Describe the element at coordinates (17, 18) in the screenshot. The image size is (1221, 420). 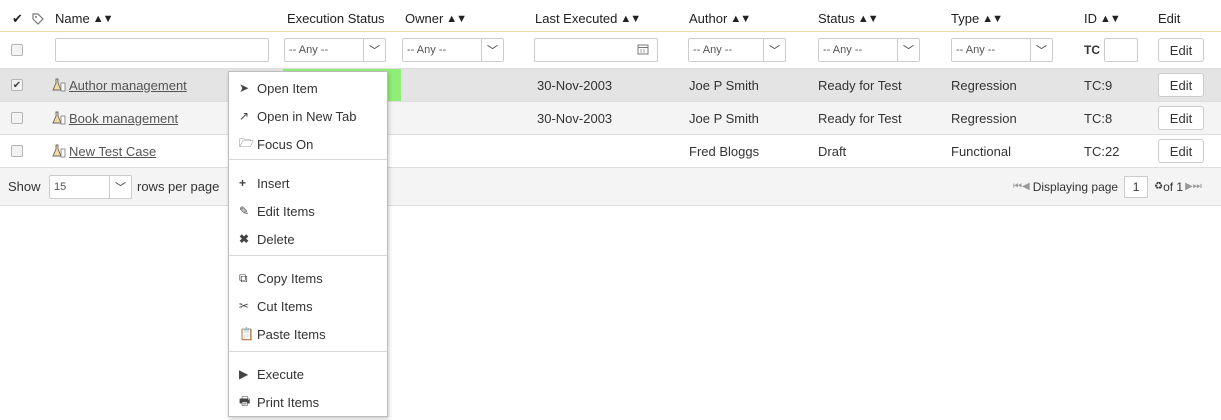
I see `select-all-check-icon: ✔` at that location.